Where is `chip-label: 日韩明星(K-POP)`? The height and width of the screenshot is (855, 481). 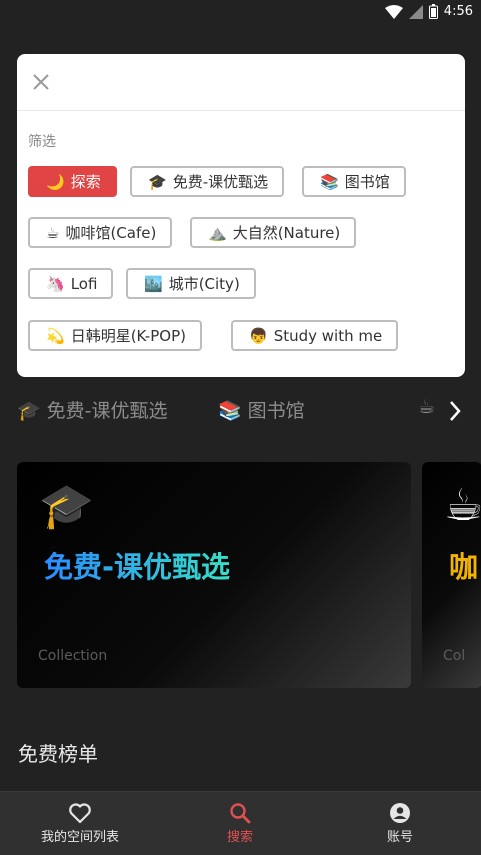 chip-label: 日韩明星(K-POP) is located at coordinates (128, 336).